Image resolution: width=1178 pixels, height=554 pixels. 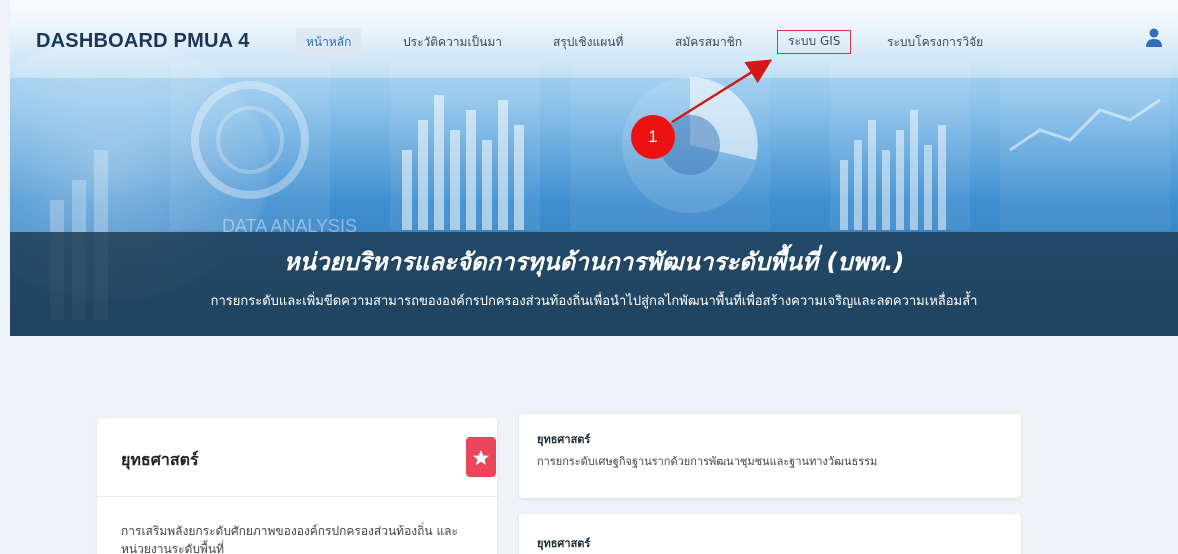 What do you see at coordinates (297, 496) in the screenshot?
I see `card-divider` at bounding box center [297, 496].